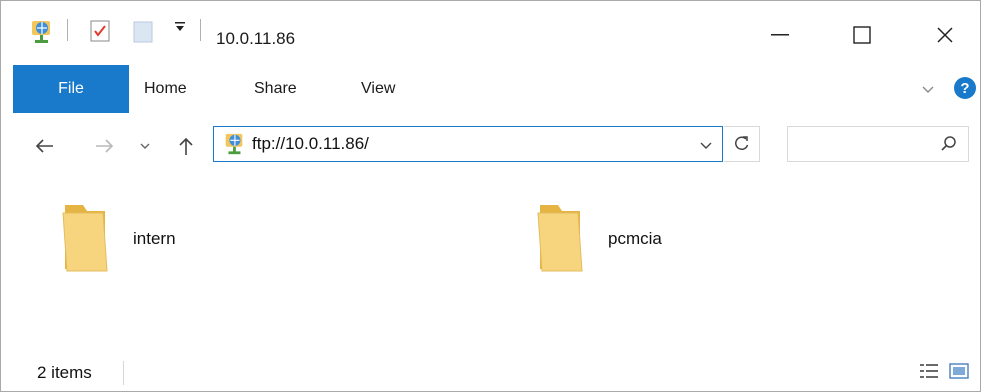  I want to click on refresh-icon, so click(741, 143).